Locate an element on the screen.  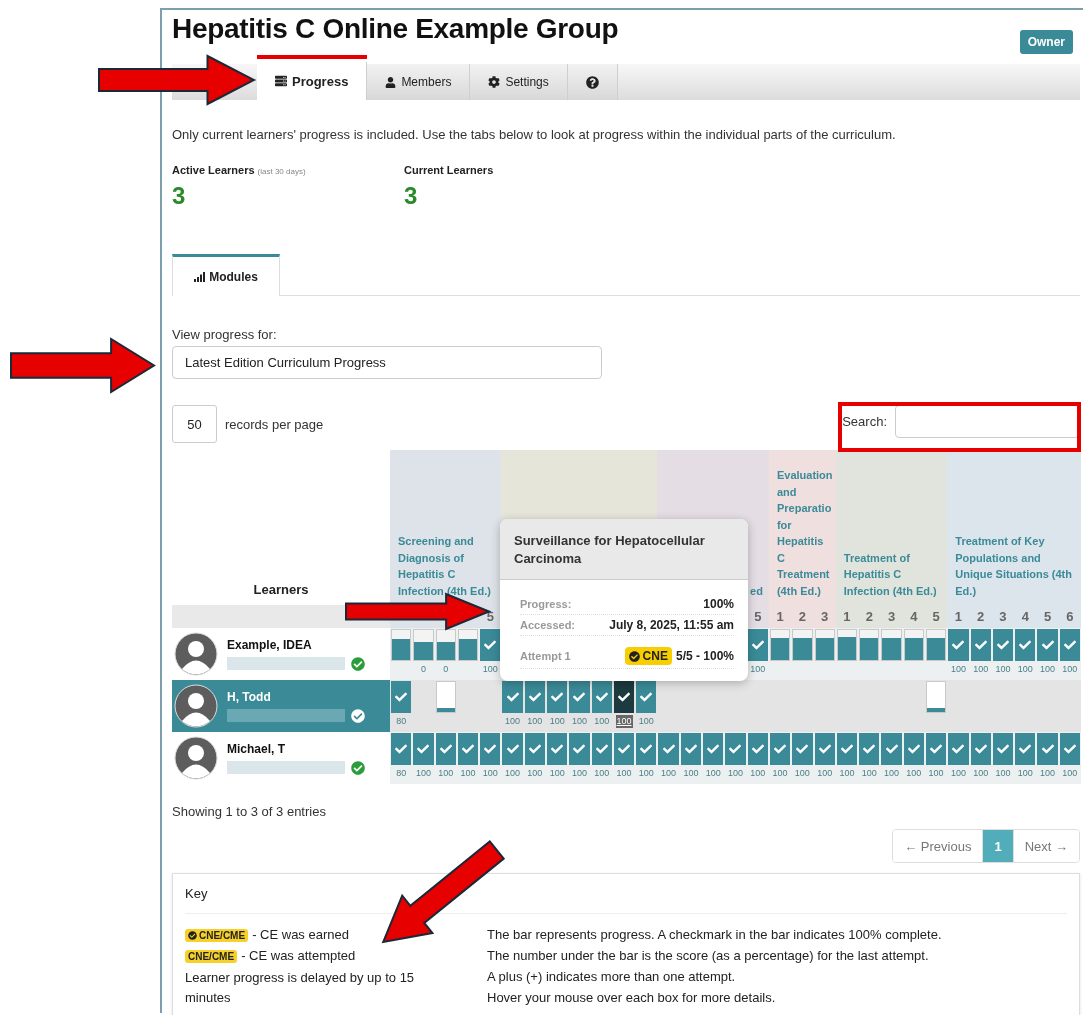
module-title: Treatment of Key Populations and Unique Situations (4th Ed.) is located at coordinates (1014, 569).